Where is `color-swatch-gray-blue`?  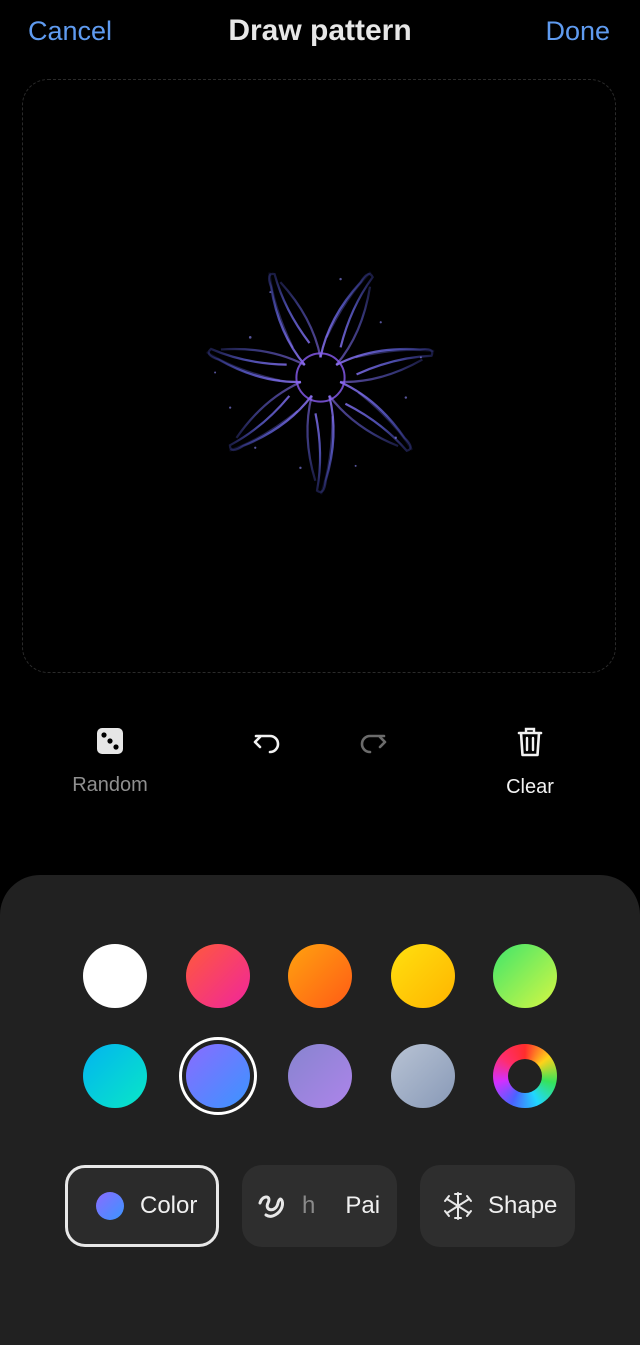 color-swatch-gray-blue is located at coordinates (422, 1076).